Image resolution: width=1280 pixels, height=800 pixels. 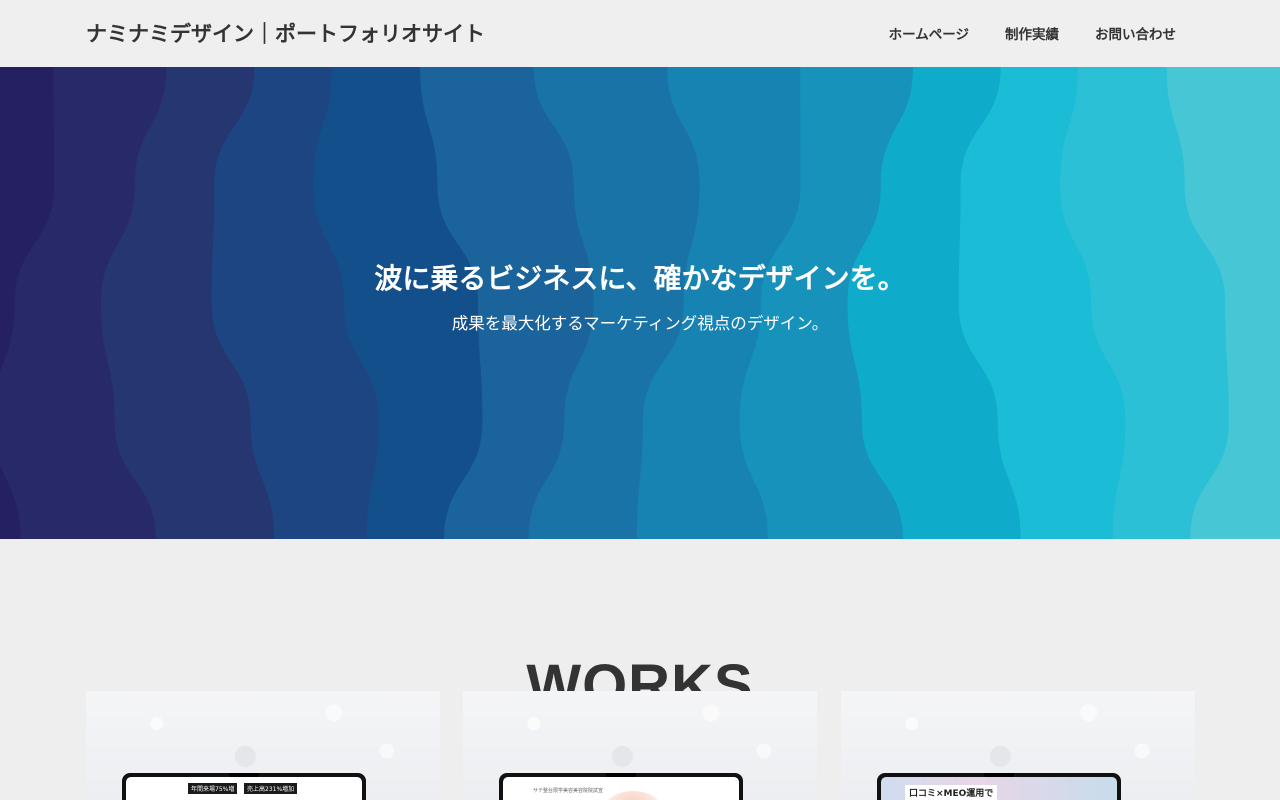 I want to click on thumbnail-tag: 年間来場75%増, so click(x=213, y=788).